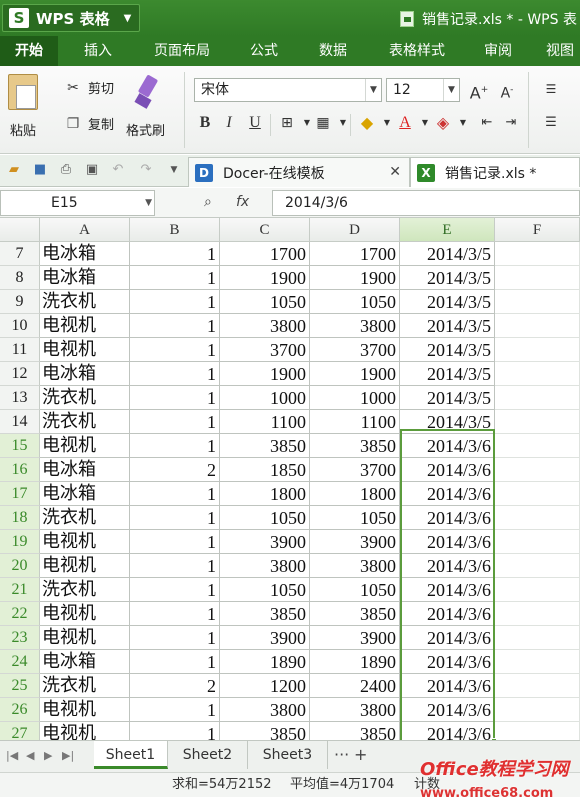 The height and width of the screenshot is (802, 580). What do you see at coordinates (495, 172) in the screenshot?
I see `doc-tab-sales: X 销售记录.xls *` at bounding box center [495, 172].